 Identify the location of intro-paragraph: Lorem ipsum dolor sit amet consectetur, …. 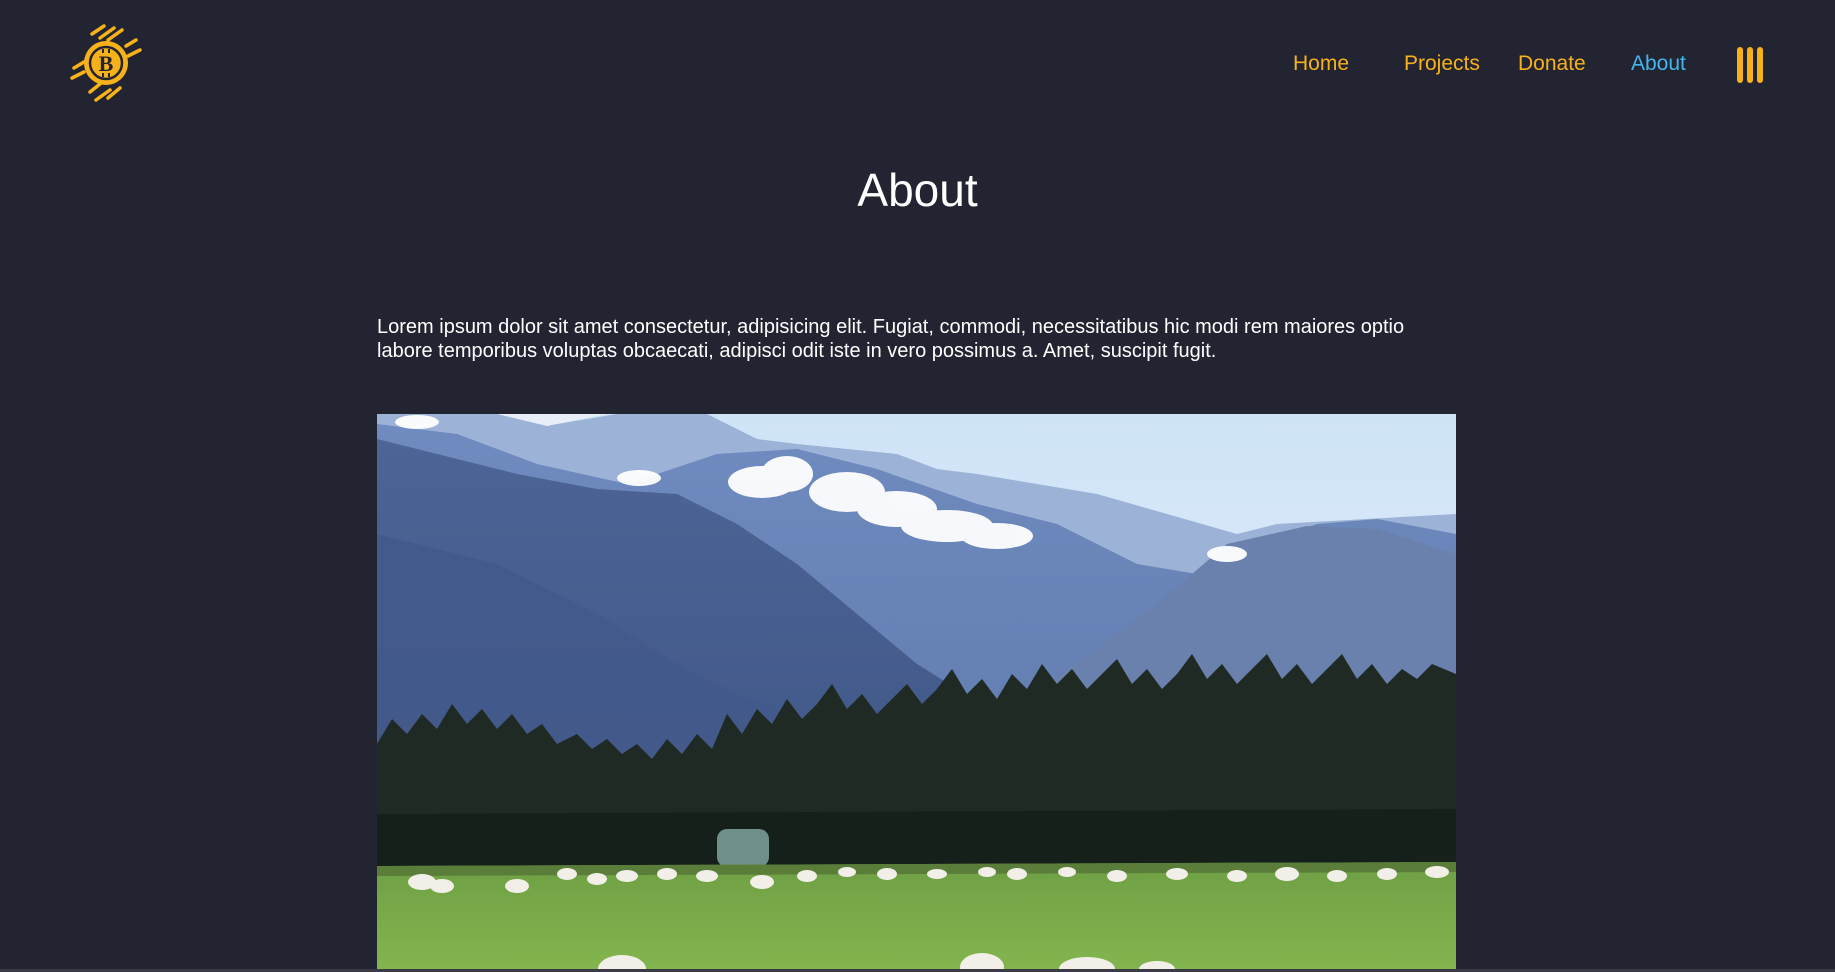
(891, 339).